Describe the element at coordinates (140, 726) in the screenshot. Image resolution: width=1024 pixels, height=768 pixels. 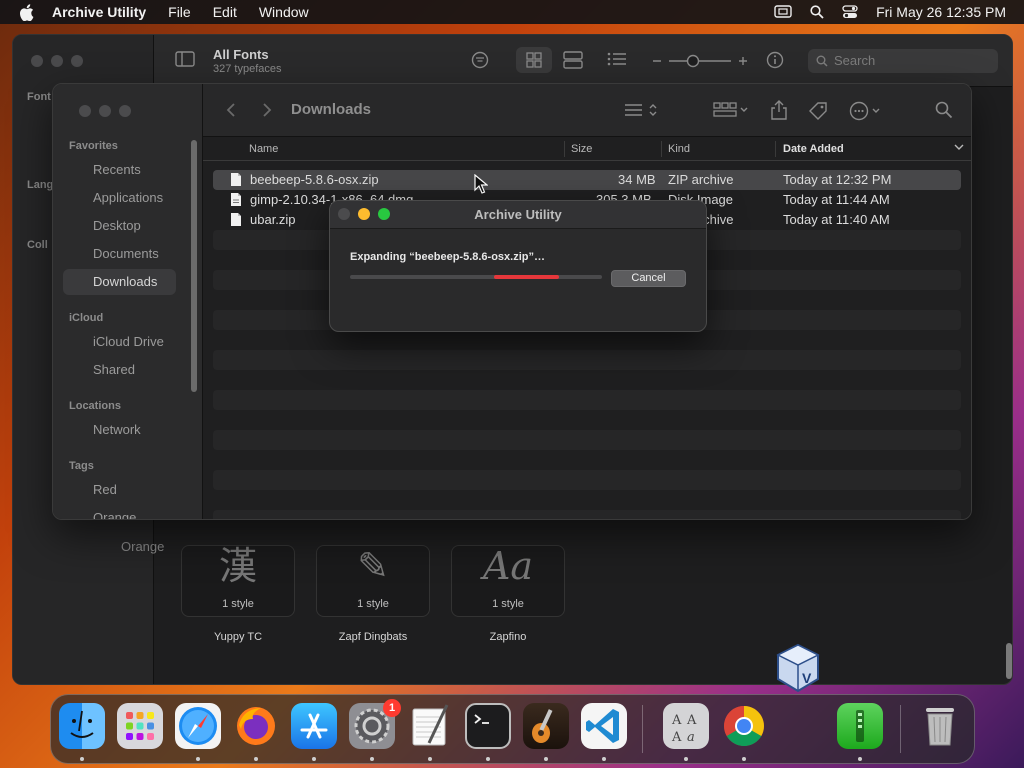
I see `dock-launchpad-icon` at that location.